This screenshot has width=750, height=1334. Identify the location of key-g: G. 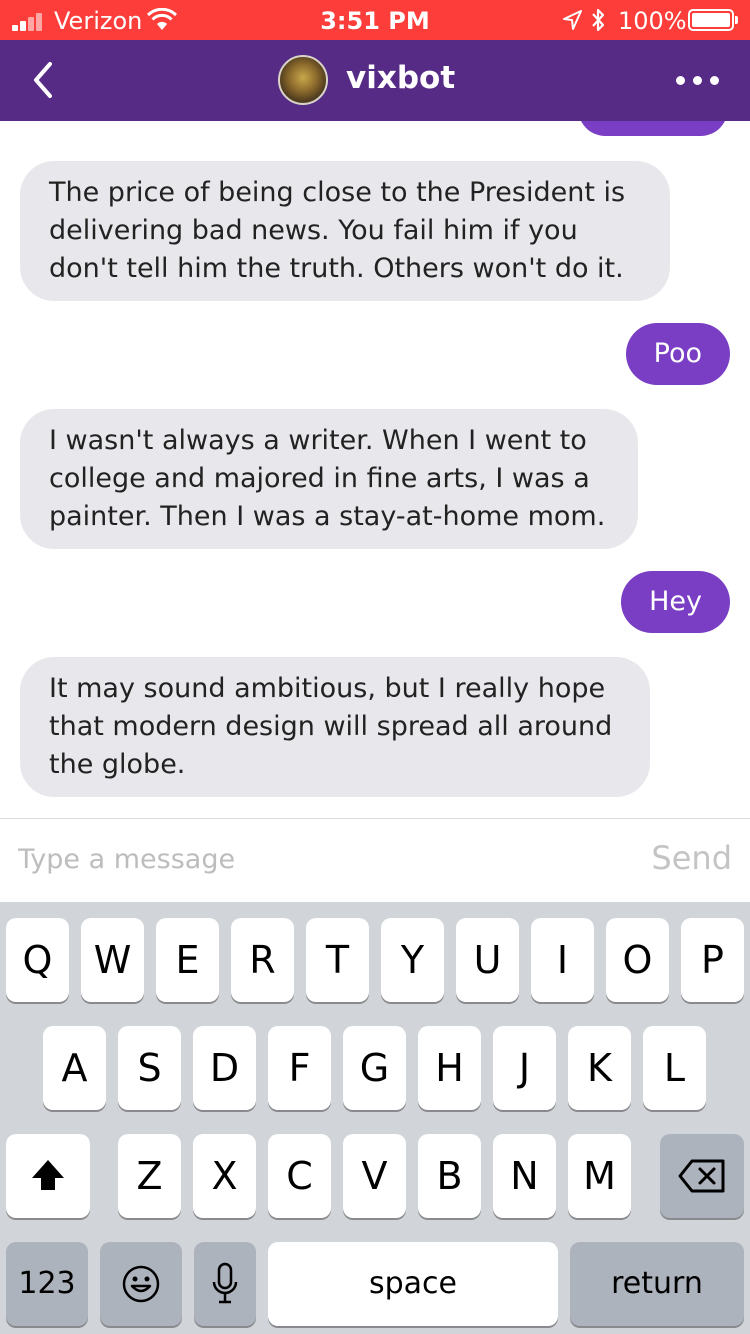
(374, 1068).